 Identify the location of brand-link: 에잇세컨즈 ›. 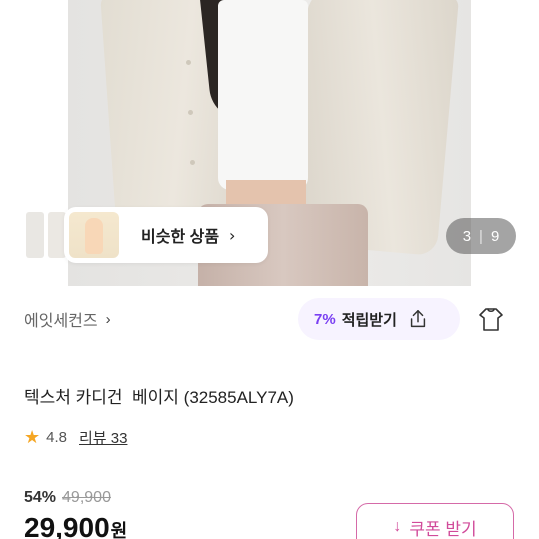
(67, 319).